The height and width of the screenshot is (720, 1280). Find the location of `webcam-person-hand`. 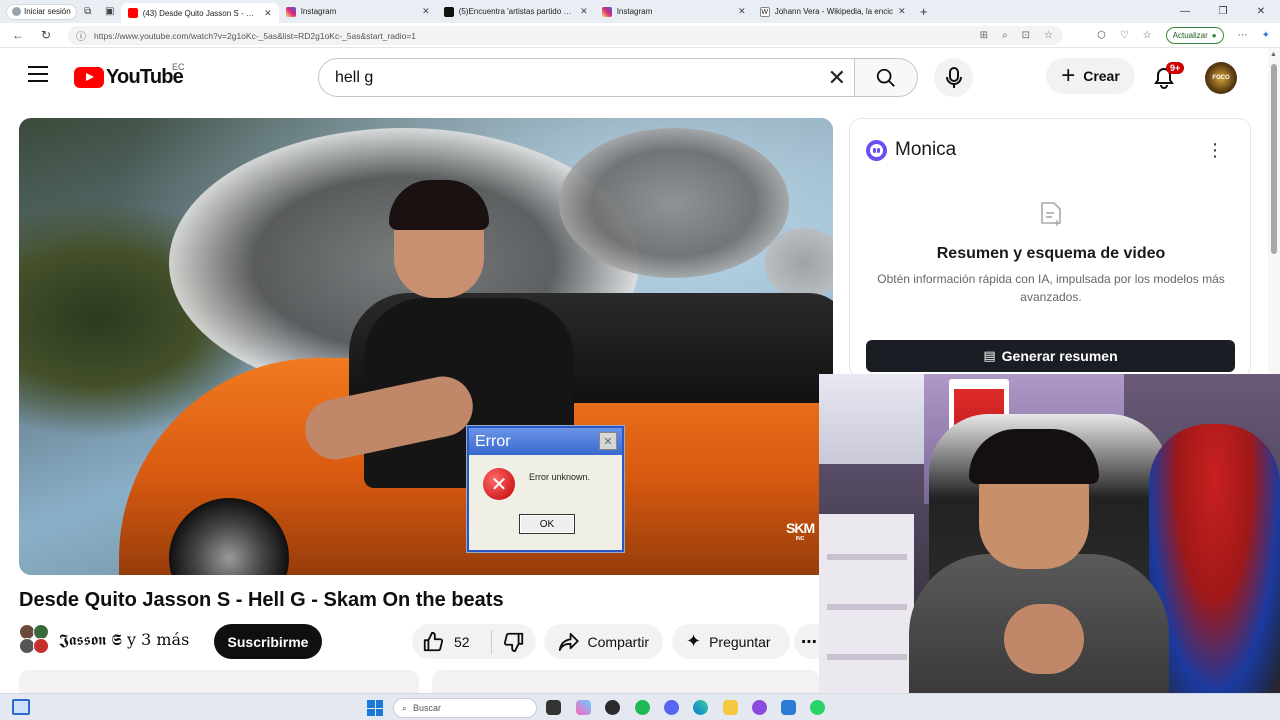

webcam-person-hand is located at coordinates (1044, 639).